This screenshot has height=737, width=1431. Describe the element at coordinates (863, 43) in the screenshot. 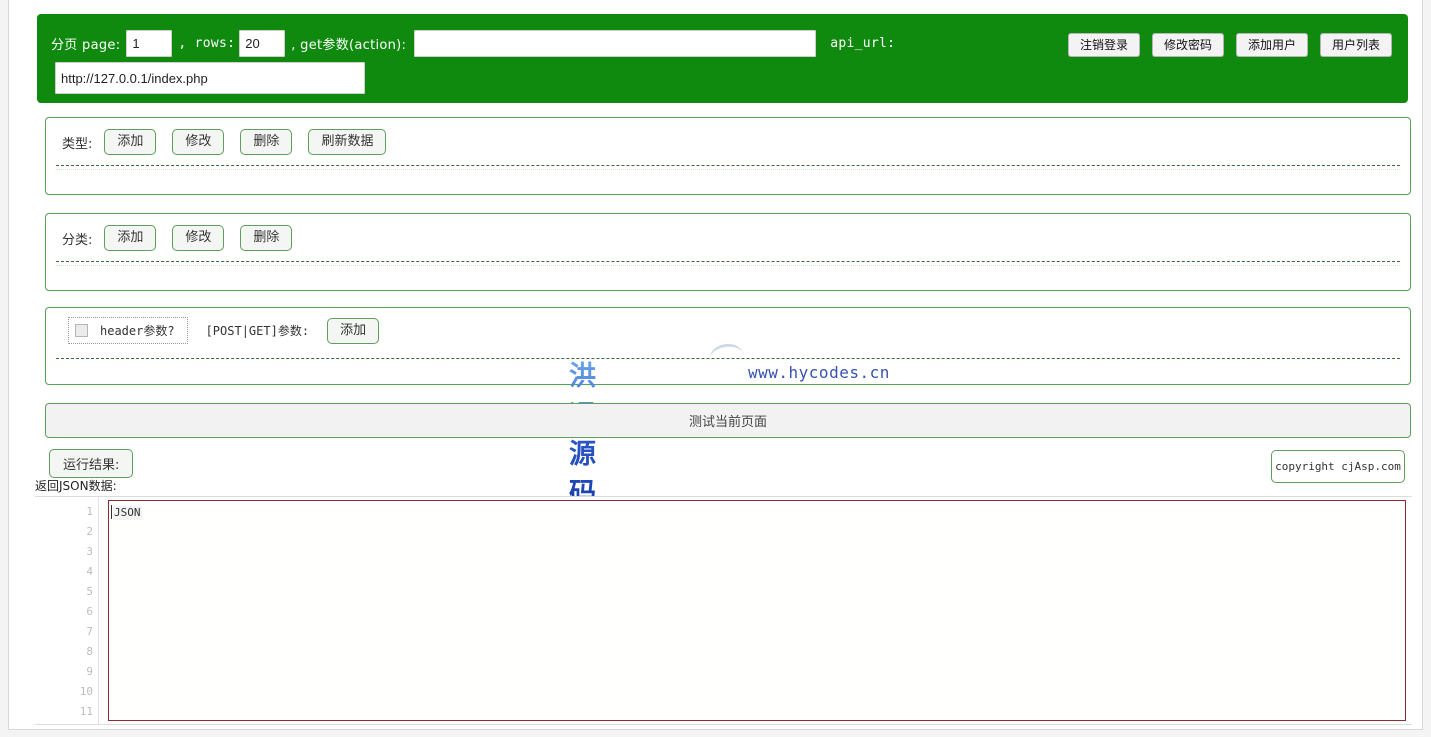

I see `api-url-label: api_url:` at that location.